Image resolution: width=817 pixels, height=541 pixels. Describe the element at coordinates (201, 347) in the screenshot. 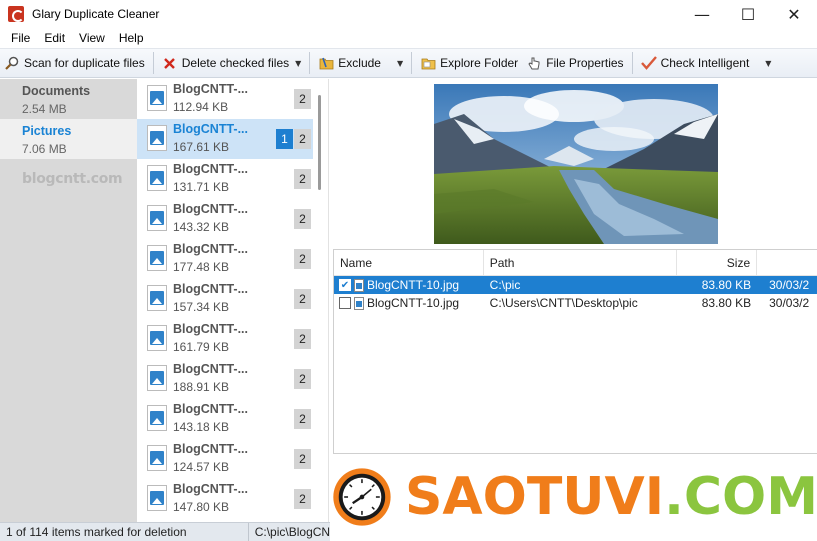

I see `file-size: 161.79 KB` at that location.